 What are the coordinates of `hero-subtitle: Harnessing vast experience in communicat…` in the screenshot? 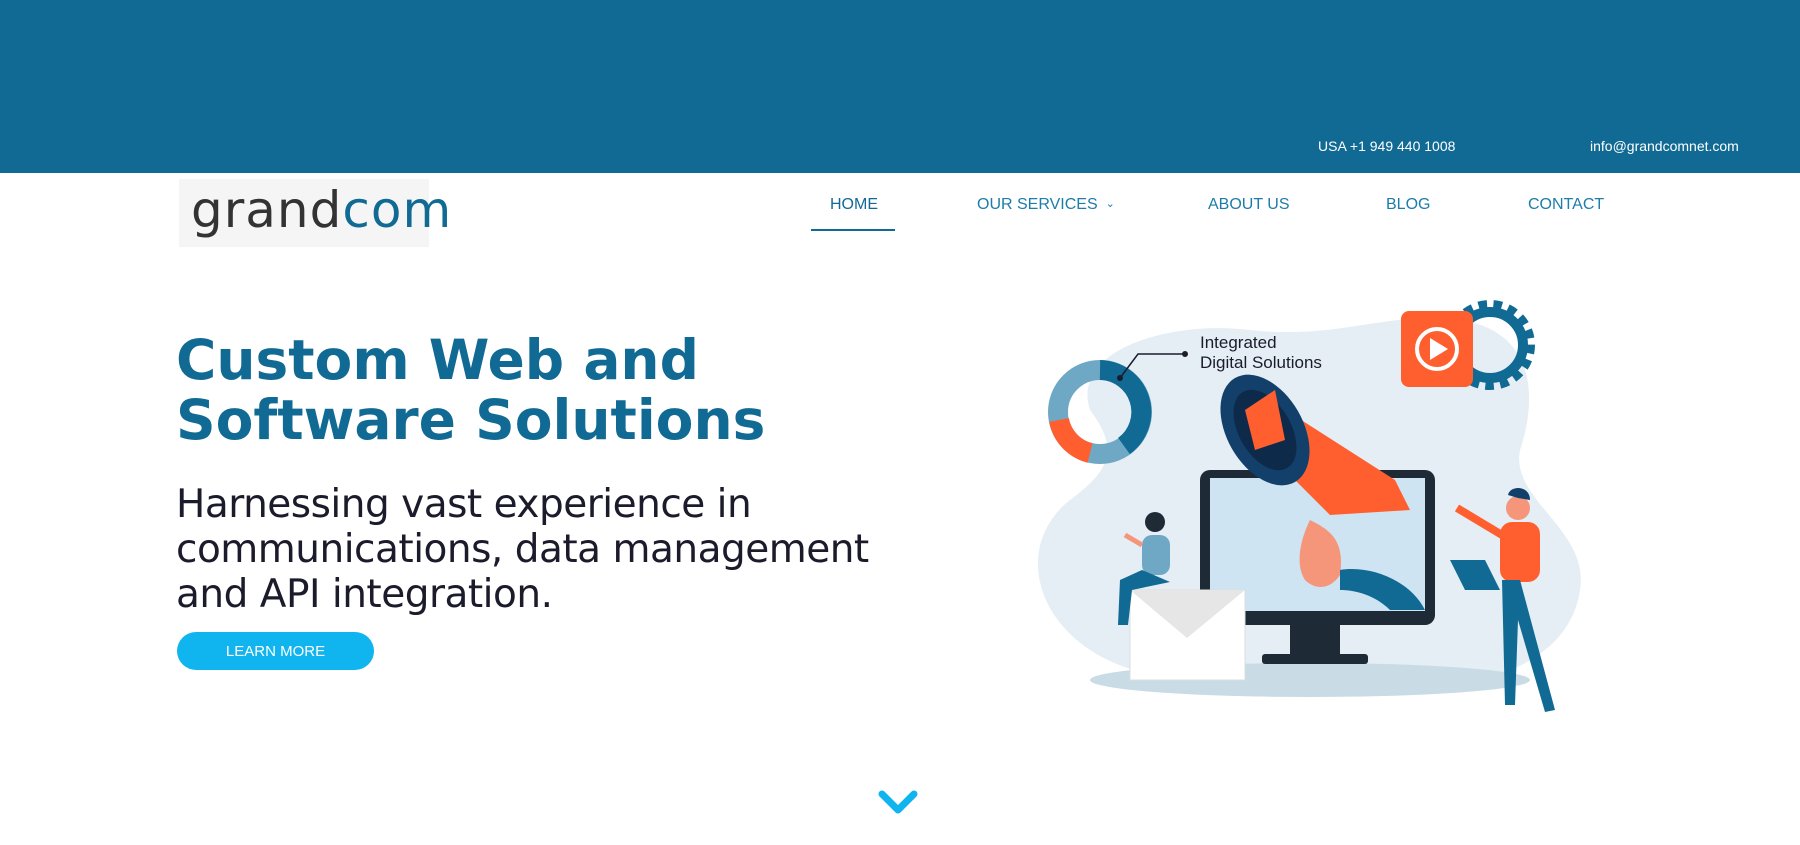 It's located at (522, 549).